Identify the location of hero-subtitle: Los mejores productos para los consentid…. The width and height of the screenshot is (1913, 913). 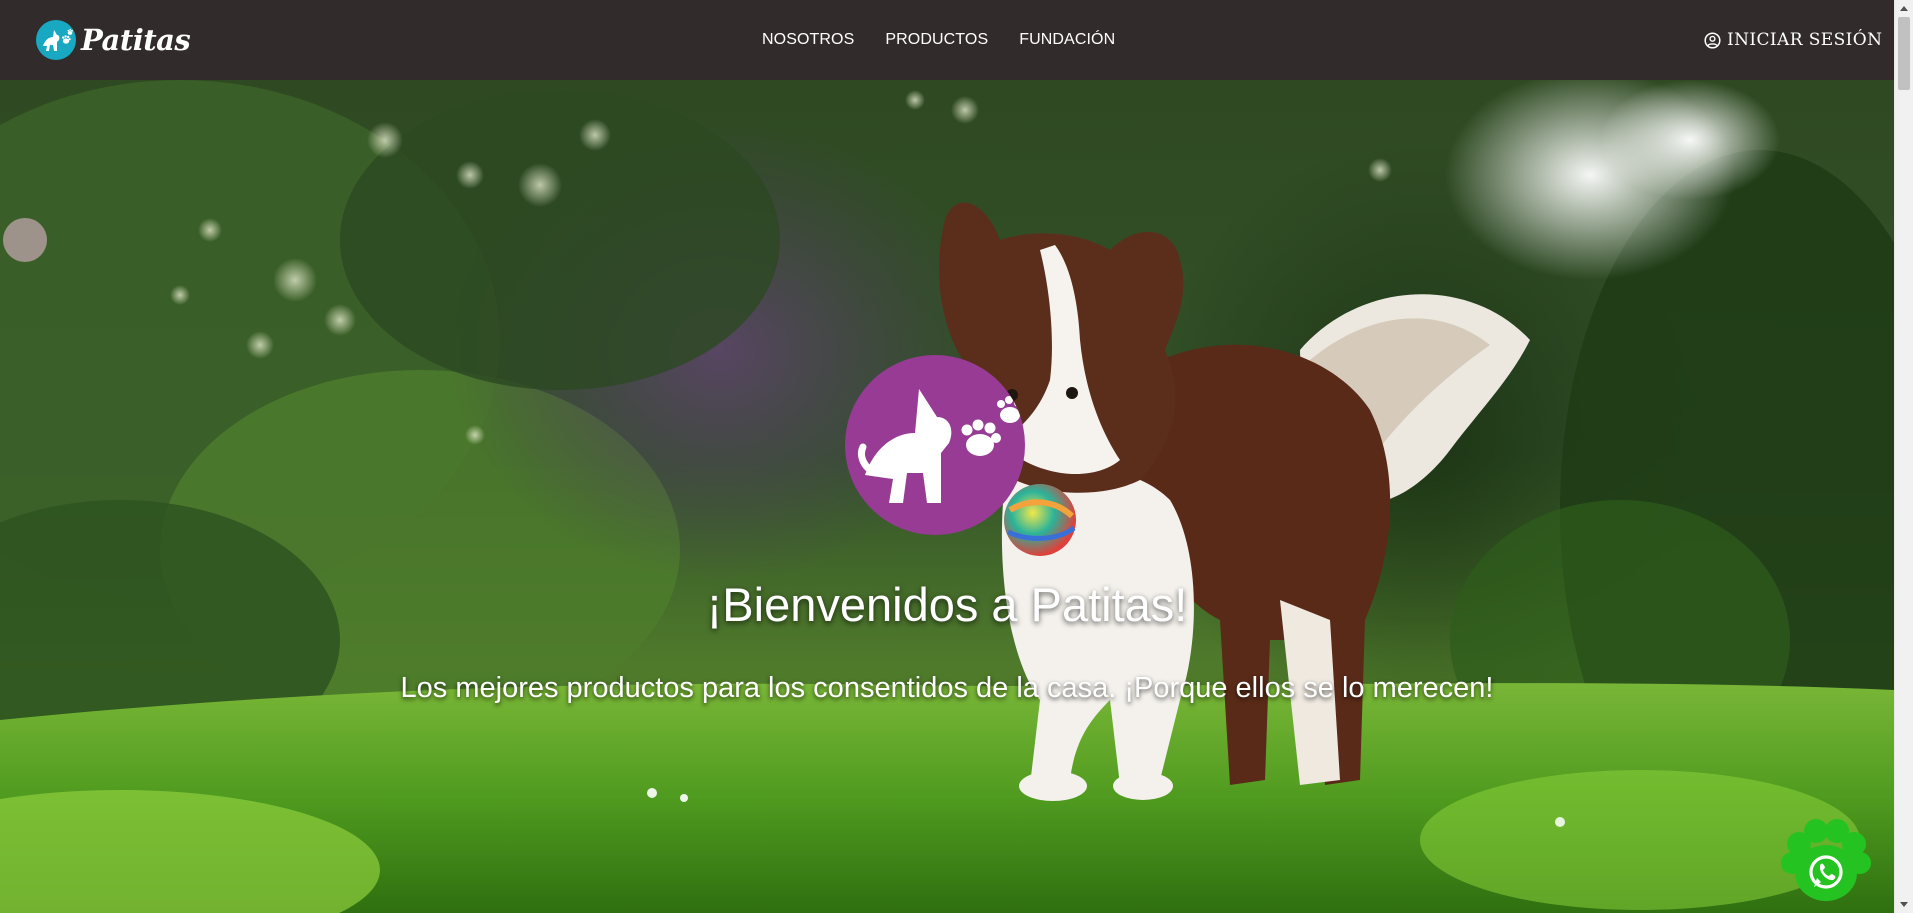
(947, 688).